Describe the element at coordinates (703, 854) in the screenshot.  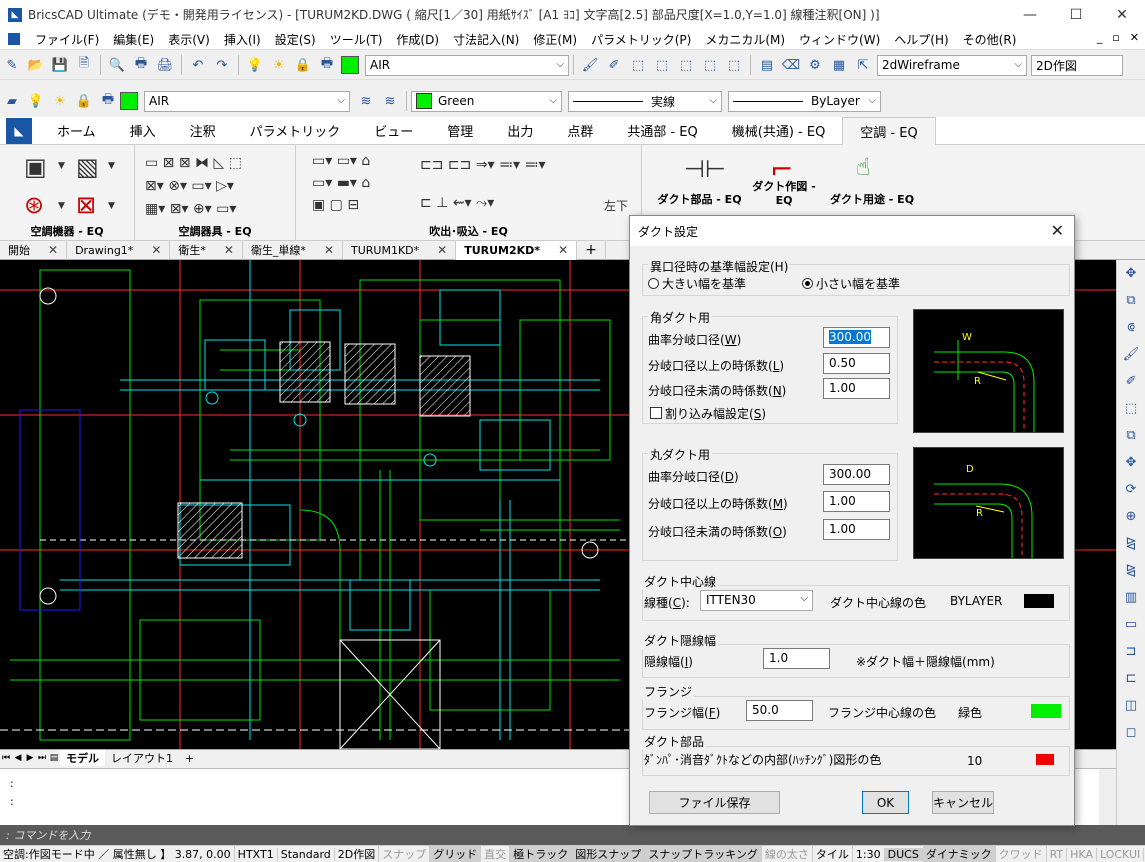
I see `status-otrack: スナップトラッキング` at that location.